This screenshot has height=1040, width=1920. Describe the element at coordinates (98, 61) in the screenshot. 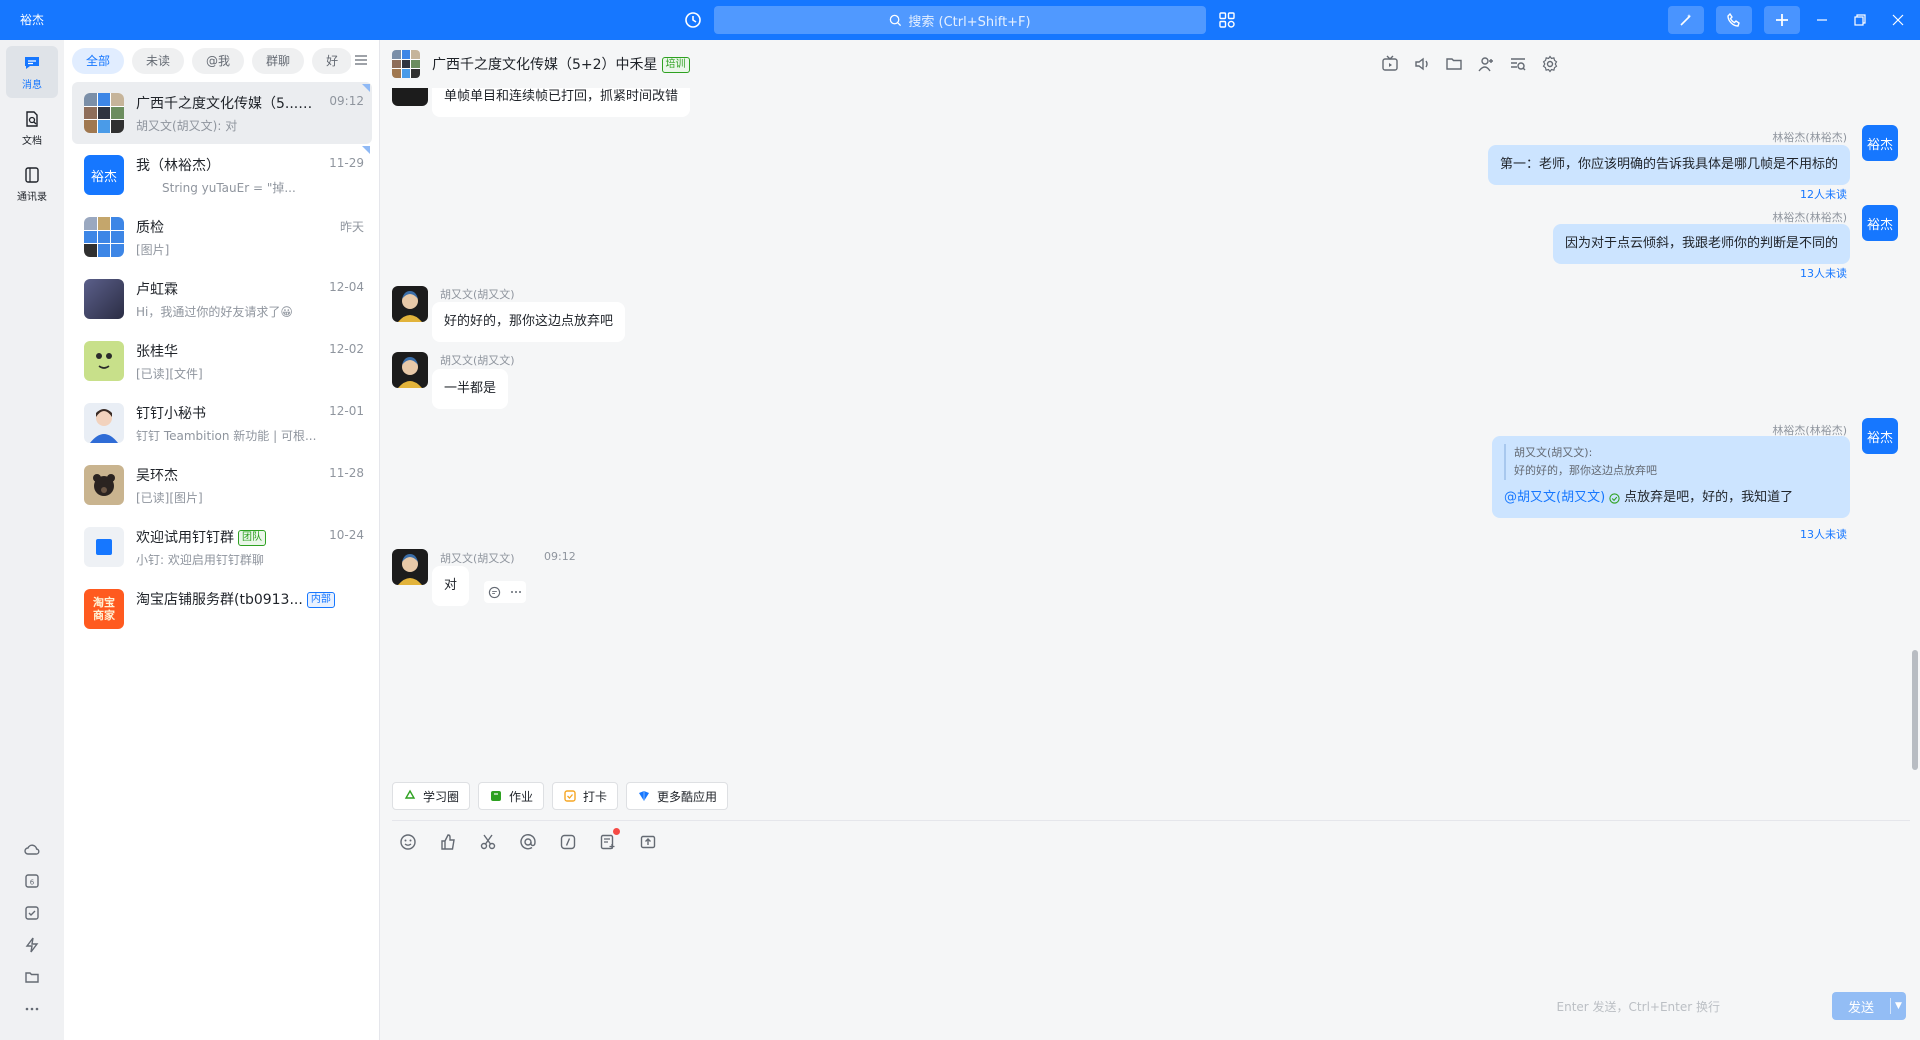

I see `filter-all: 全部` at that location.